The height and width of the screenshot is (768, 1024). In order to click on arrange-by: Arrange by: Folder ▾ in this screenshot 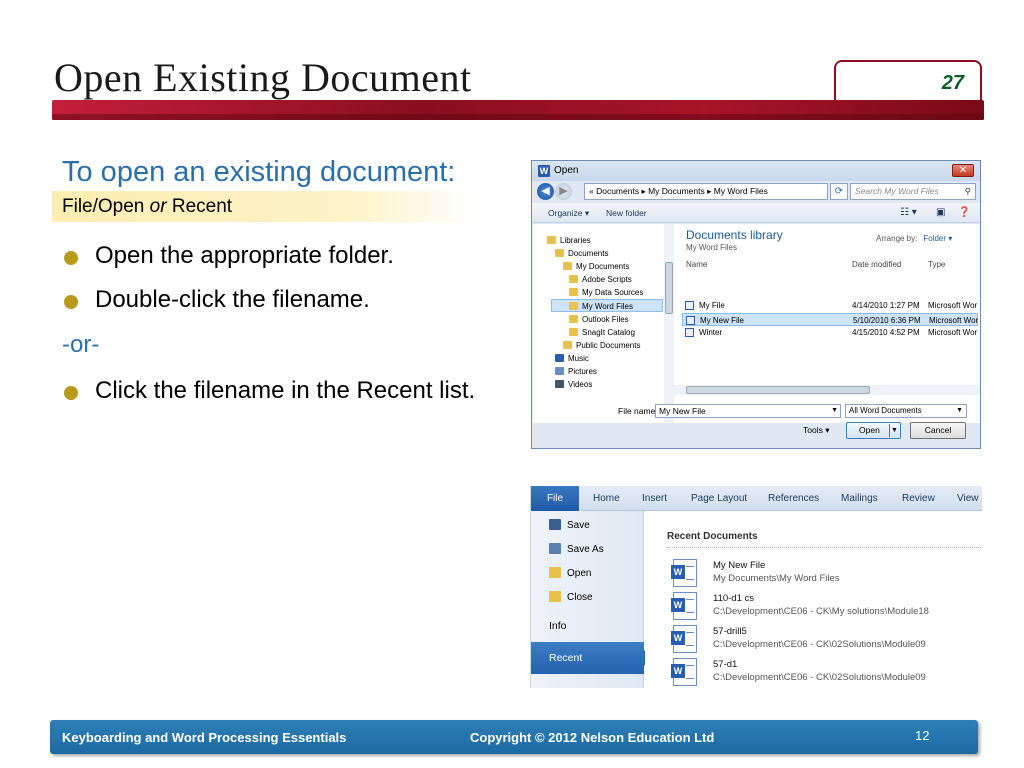, I will do `click(914, 238)`.